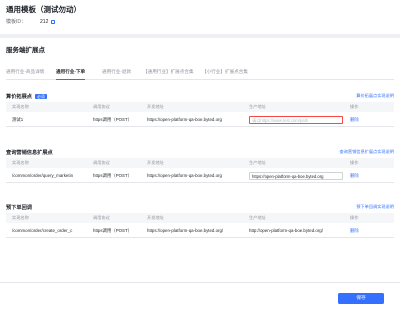 The image size is (400, 313). Describe the element at coordinates (53, 21) in the screenshot. I see `copy-icon` at that location.